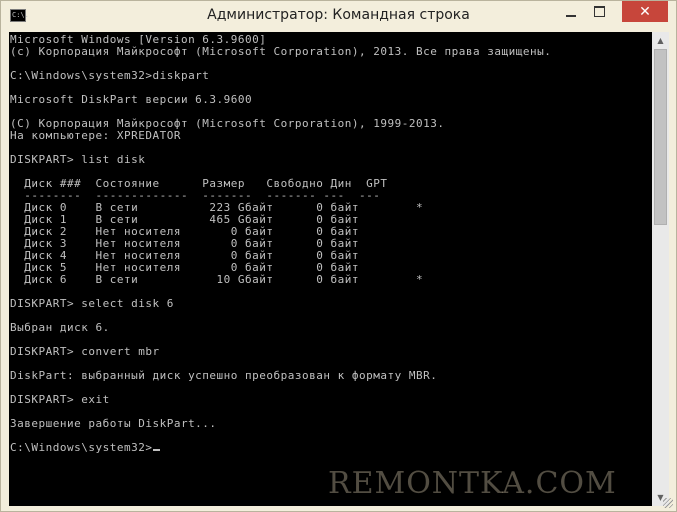 This screenshot has width=677, height=512. Describe the element at coordinates (660, 269) in the screenshot. I see `vertical-scrollbar: ▲ ▼` at that location.